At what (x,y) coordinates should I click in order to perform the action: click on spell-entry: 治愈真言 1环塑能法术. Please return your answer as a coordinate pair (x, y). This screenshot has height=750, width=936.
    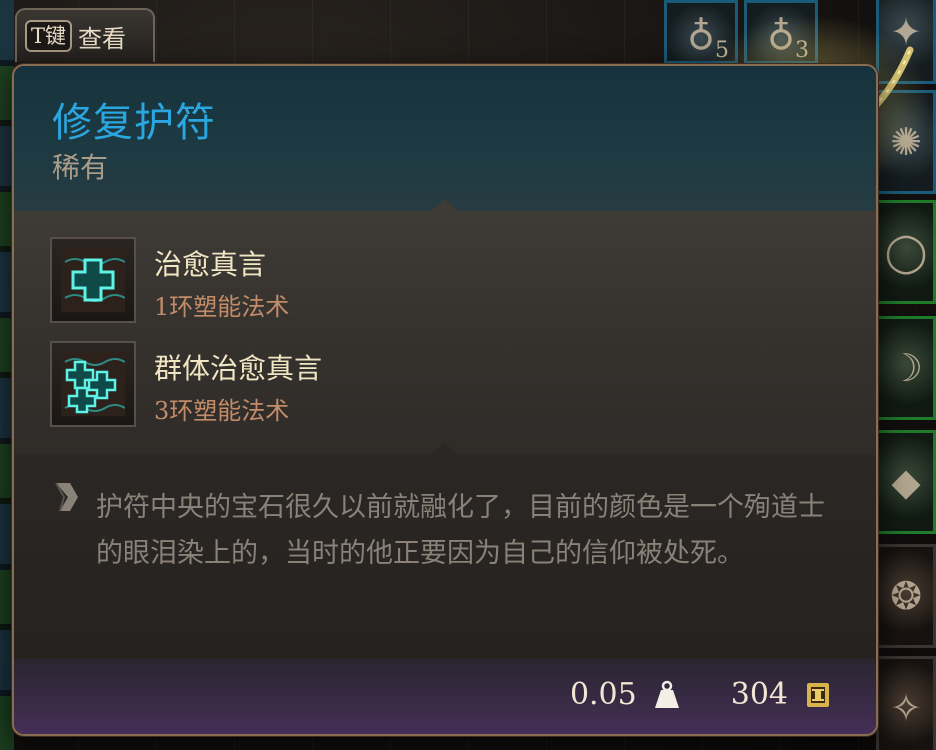
    Looking at the image, I should click on (400, 280).